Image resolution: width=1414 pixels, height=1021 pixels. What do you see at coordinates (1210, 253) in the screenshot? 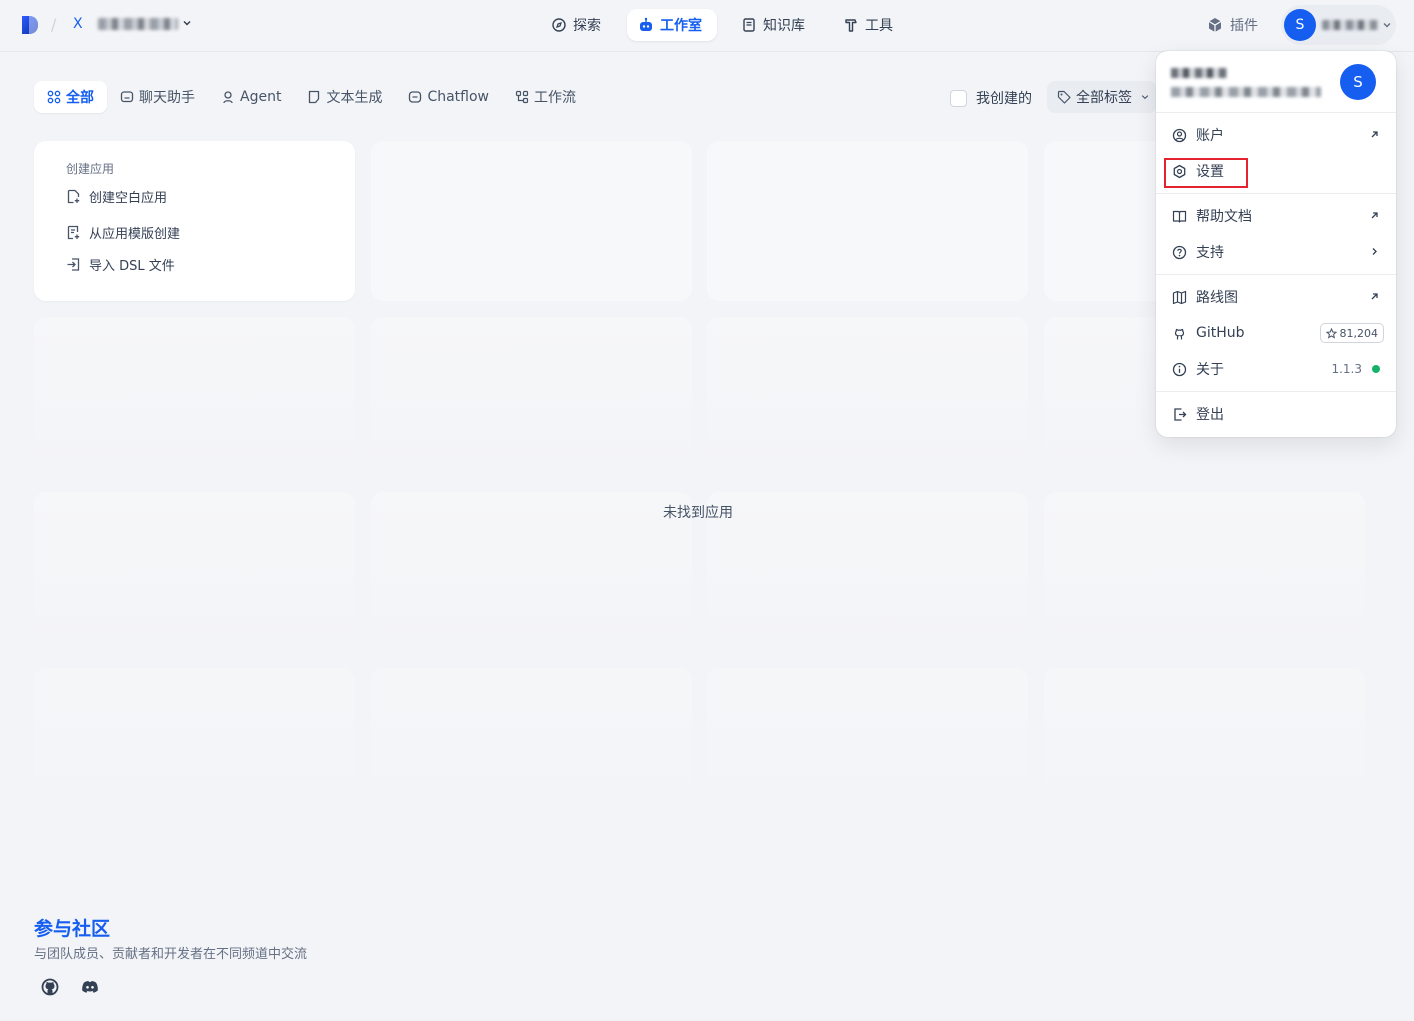
I see `menu-item-support-label: 支持` at bounding box center [1210, 253].